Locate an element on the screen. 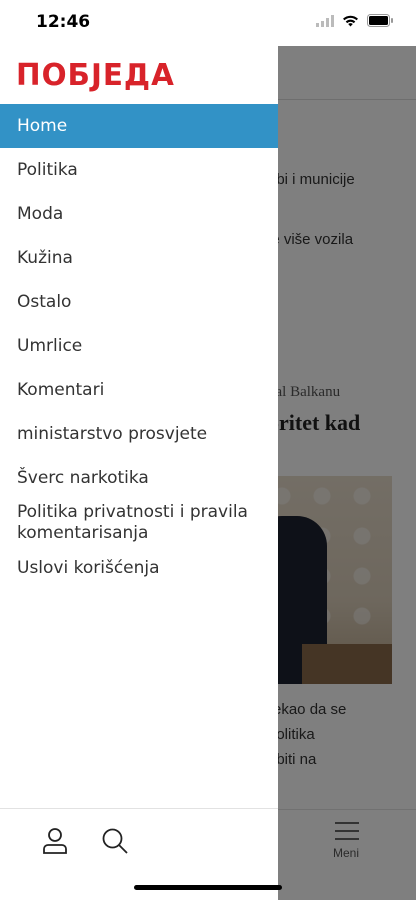 This screenshot has height=900, width=416. menu-item-politika: Politika is located at coordinates (139, 170).